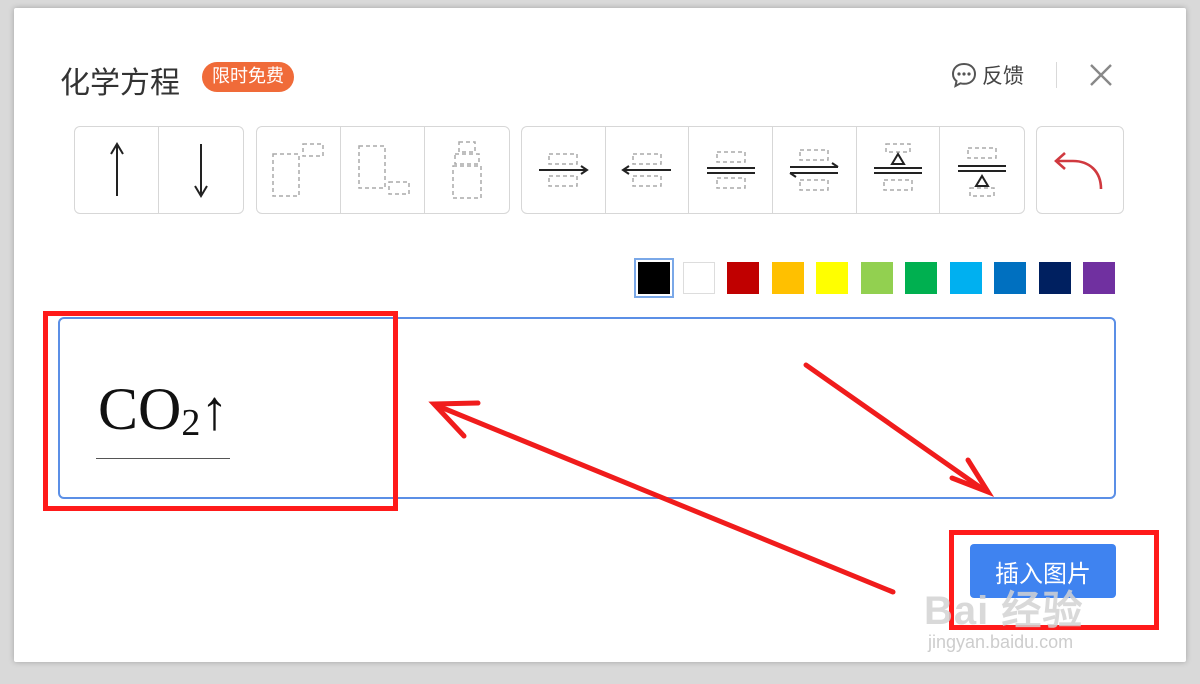 The width and height of the screenshot is (1200, 684). I want to click on annotation-box-formula, so click(220, 411).